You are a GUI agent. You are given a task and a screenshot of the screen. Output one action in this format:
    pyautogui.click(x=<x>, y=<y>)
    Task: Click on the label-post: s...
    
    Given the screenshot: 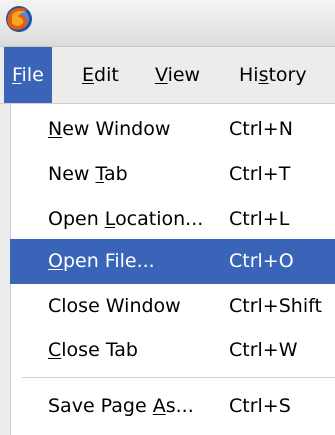 What is the action you would take?
    pyautogui.click(x=179, y=406)
    